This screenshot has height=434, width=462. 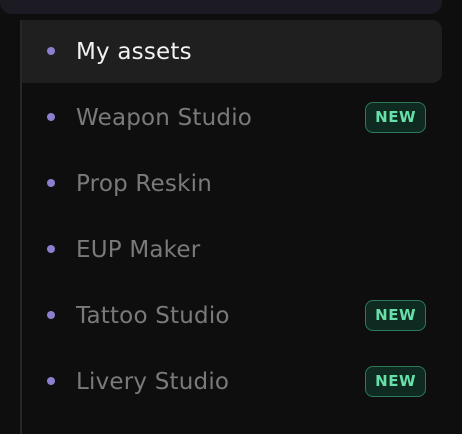 What do you see at coordinates (232, 249) in the screenshot?
I see `nav-item-eup-maker: EUP Maker` at bounding box center [232, 249].